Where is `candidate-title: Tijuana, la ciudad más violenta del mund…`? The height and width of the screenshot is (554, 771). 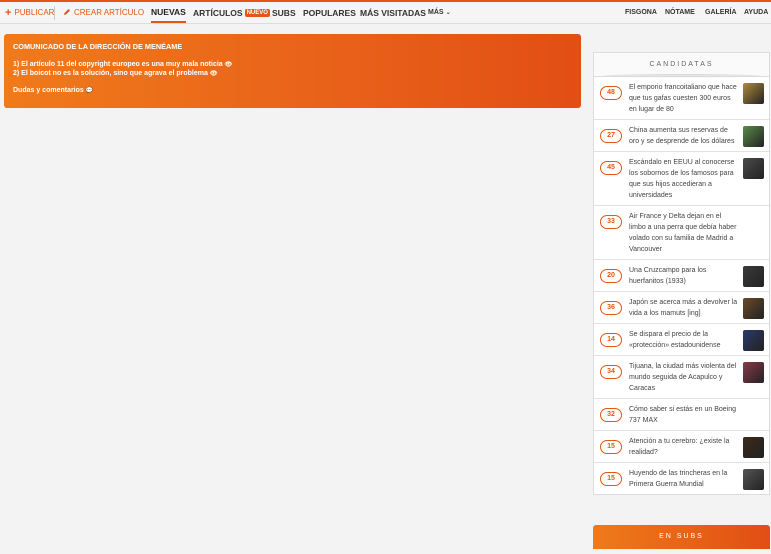
candidate-title: Tijuana, la ciudad más violenta del mund… is located at coordinates (684, 377).